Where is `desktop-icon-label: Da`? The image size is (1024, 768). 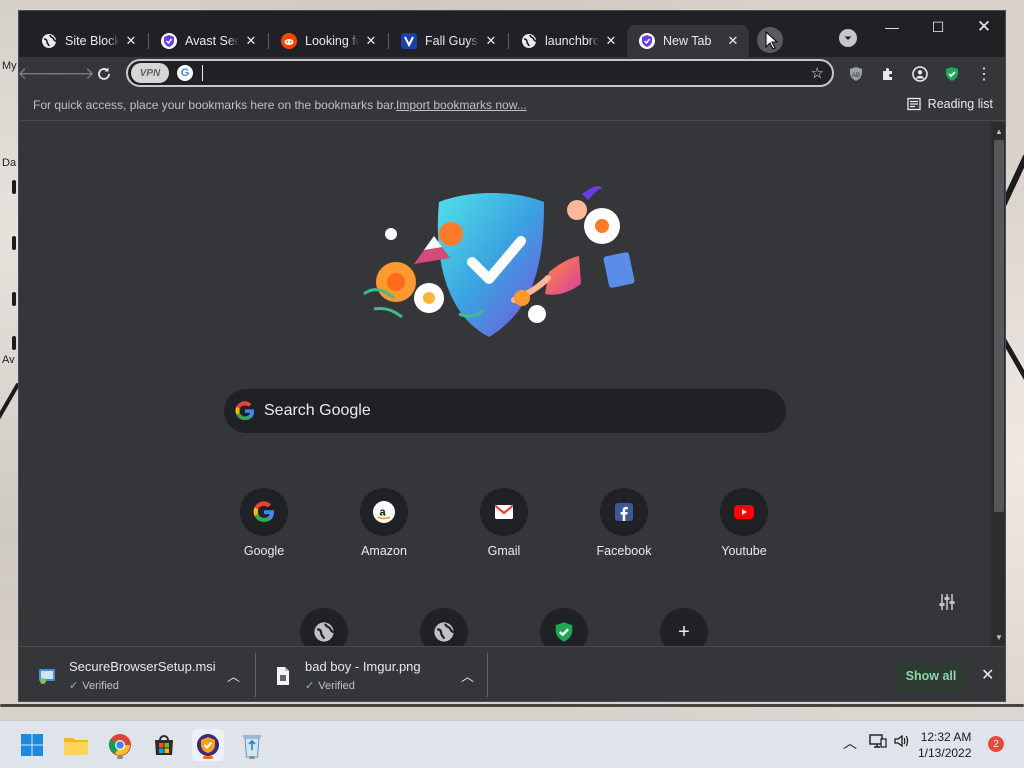 desktop-icon-label: Da is located at coordinates (9, 163).